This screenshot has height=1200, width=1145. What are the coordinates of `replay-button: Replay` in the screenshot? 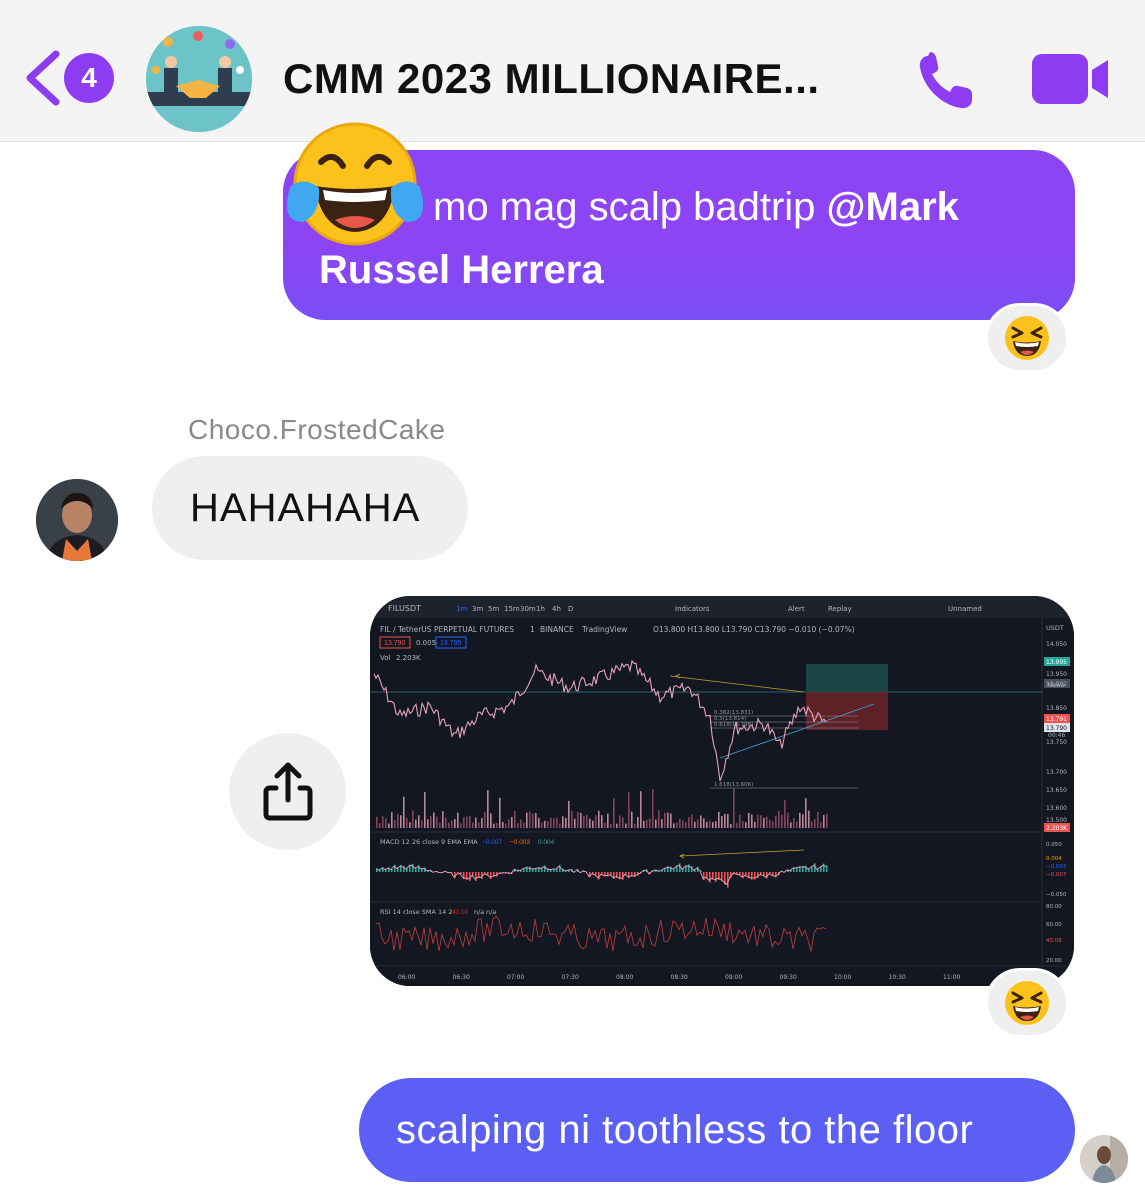 It's located at (840, 609).